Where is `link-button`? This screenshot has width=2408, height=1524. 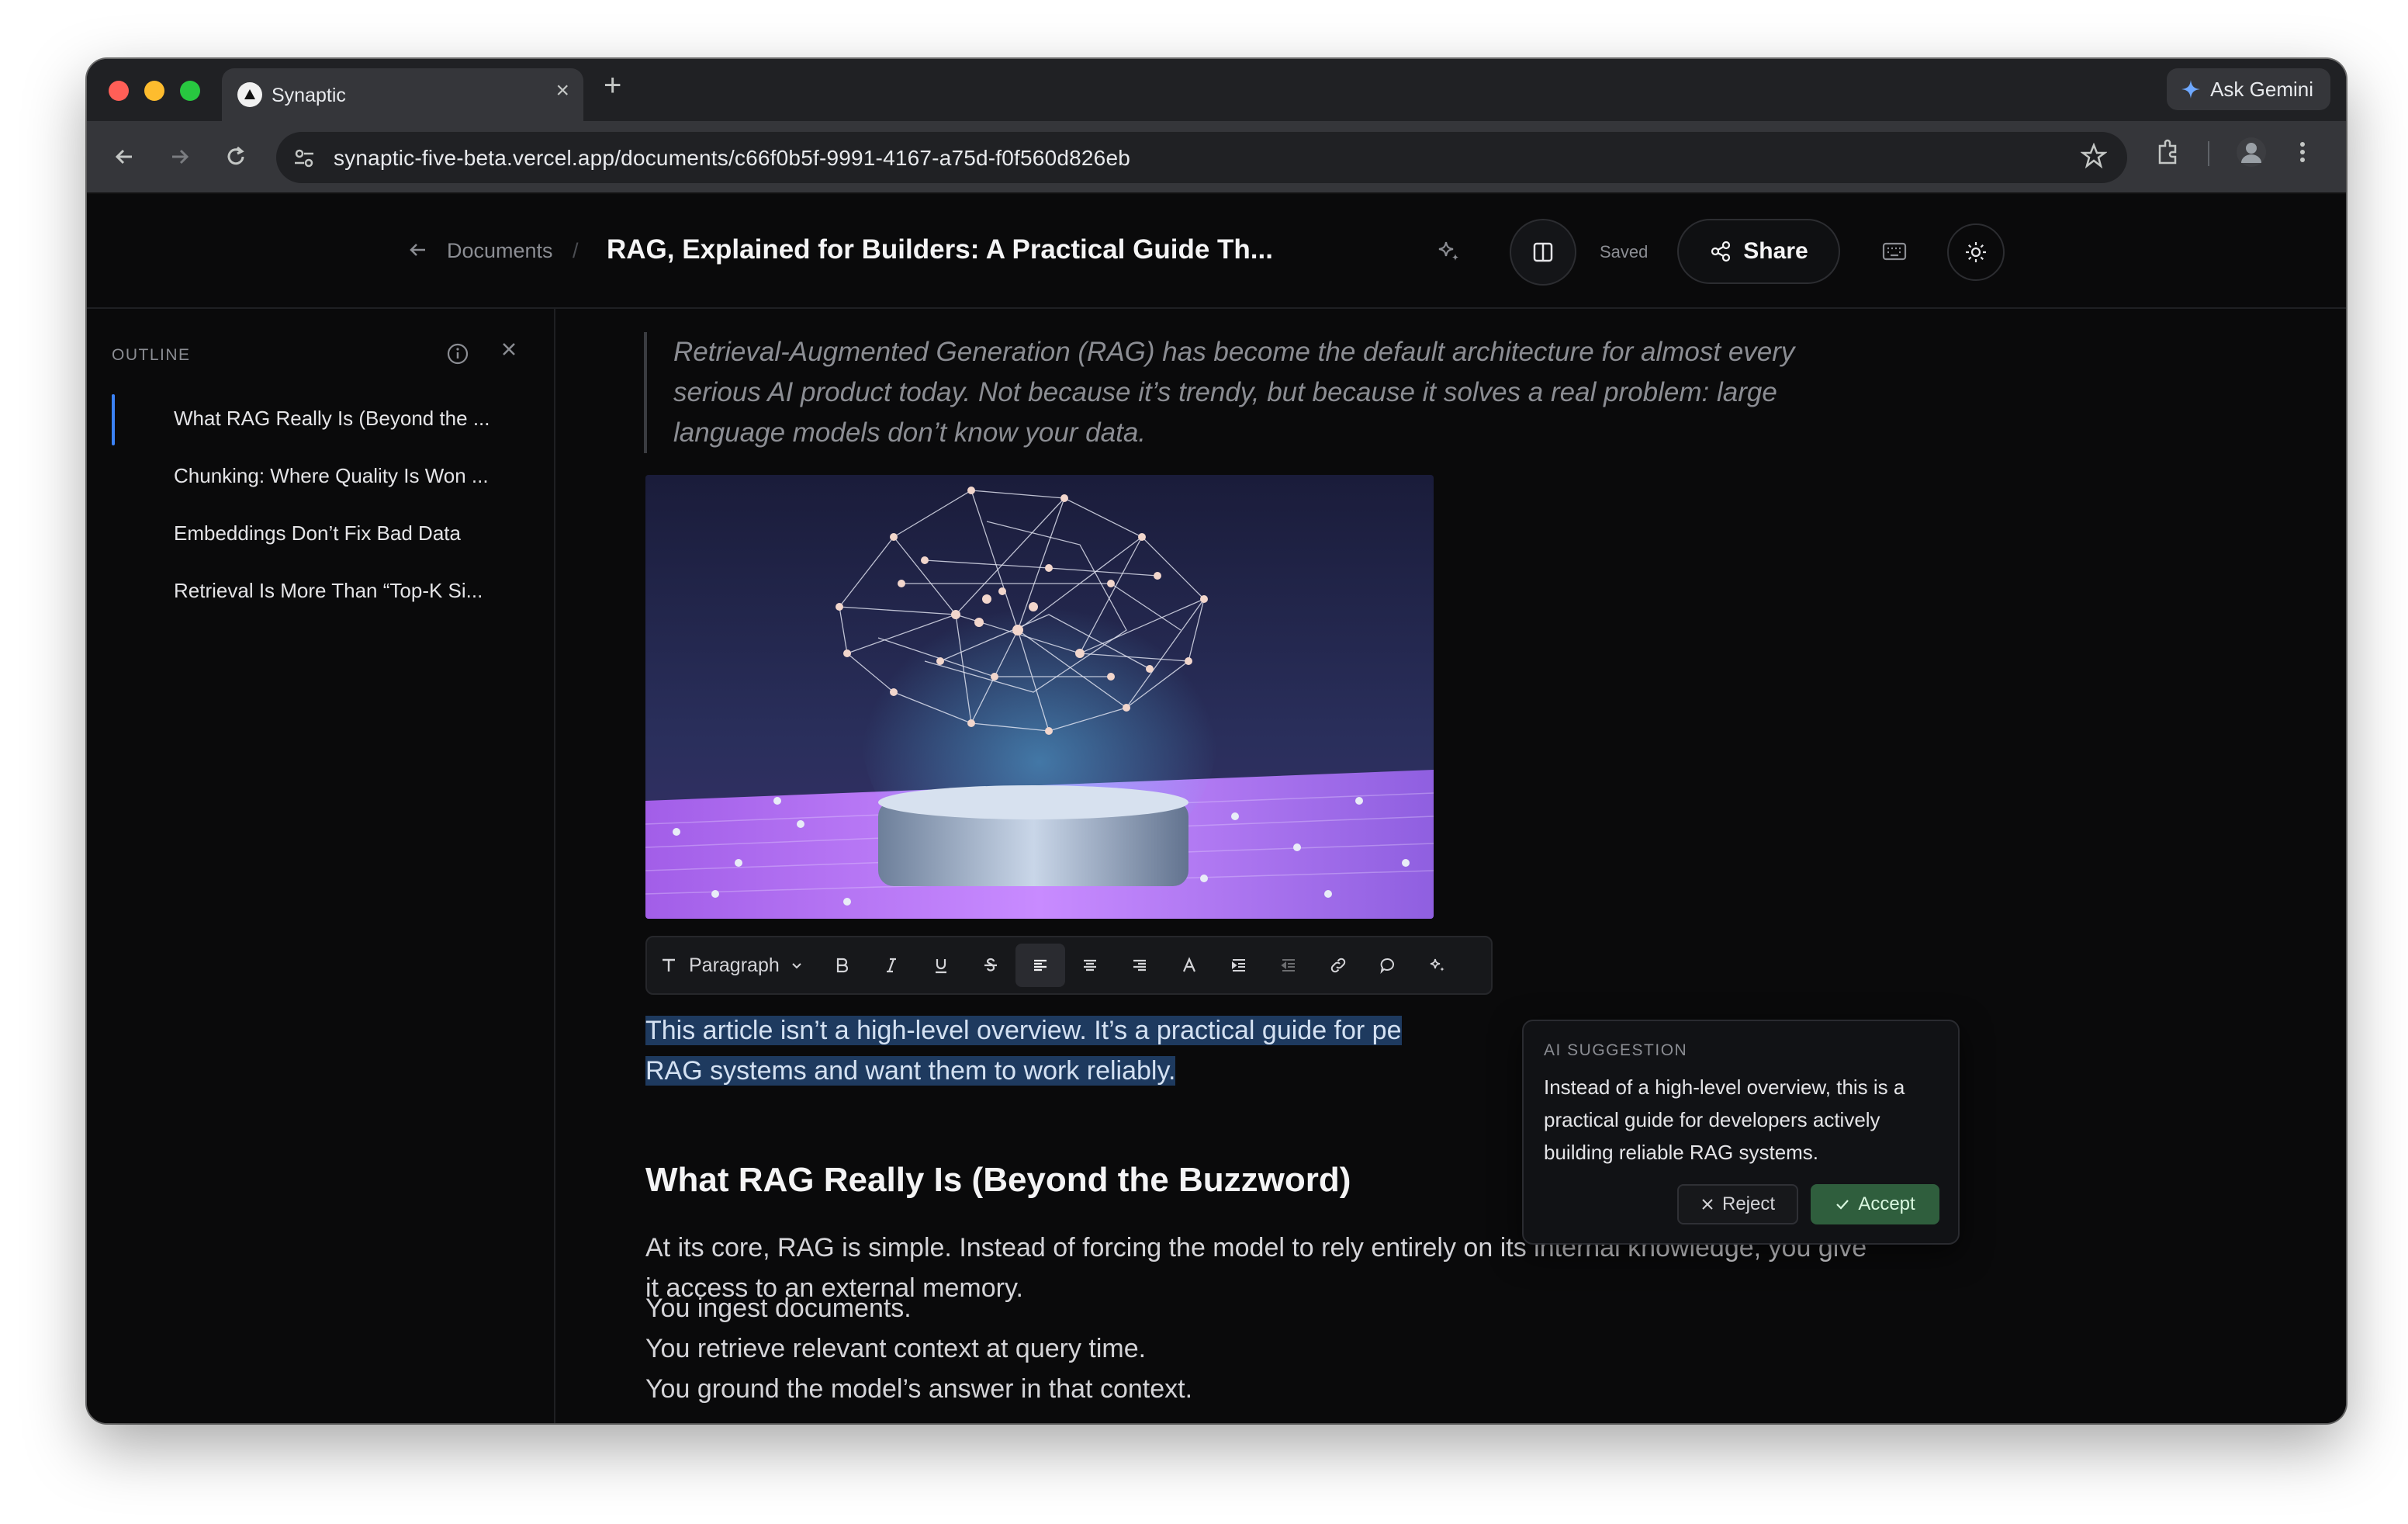 link-button is located at coordinates (1338, 965).